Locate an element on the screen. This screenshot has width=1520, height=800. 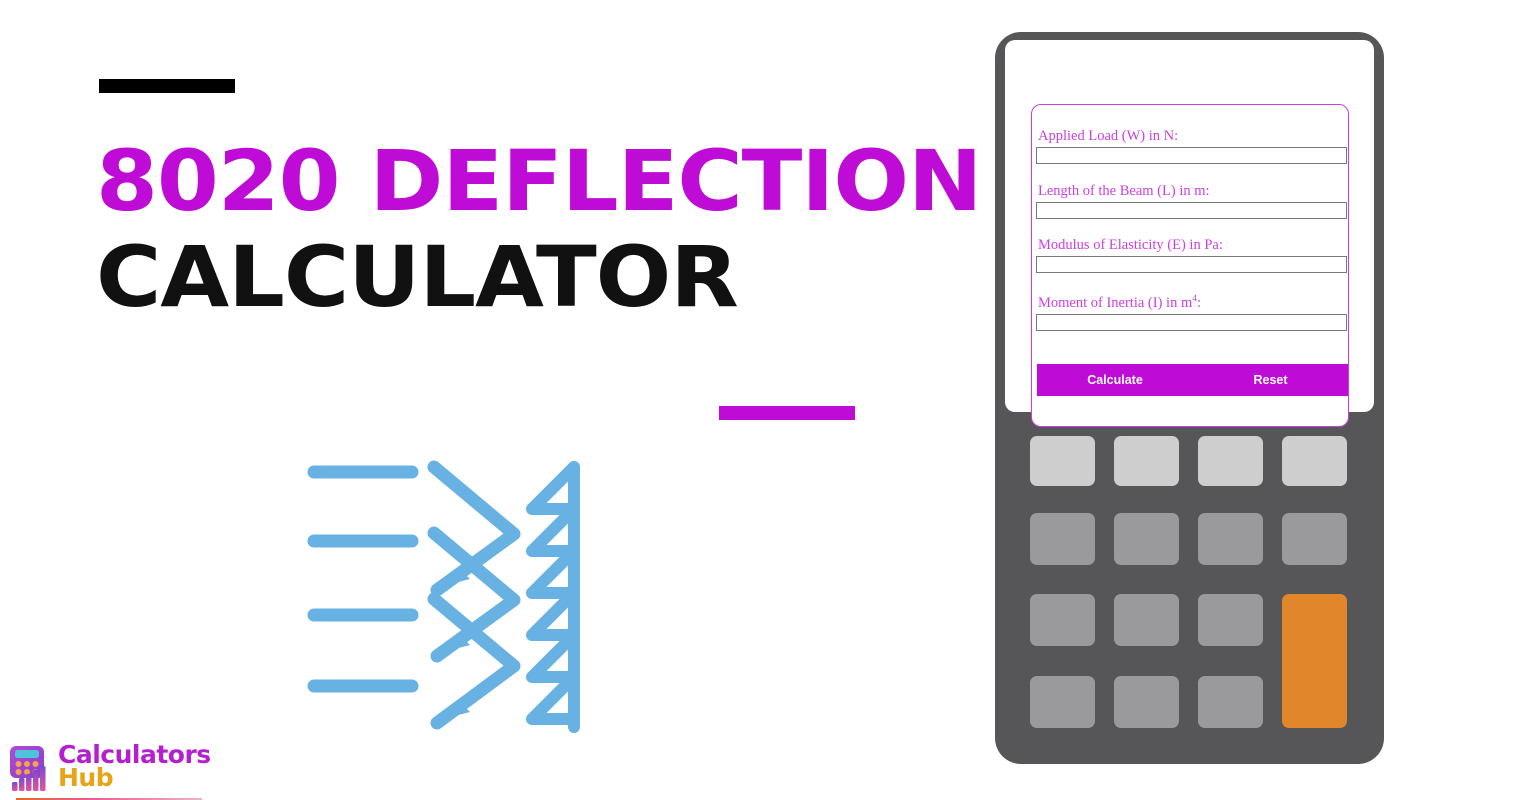
fixed-wall-hatching is located at coordinates (553, 597).